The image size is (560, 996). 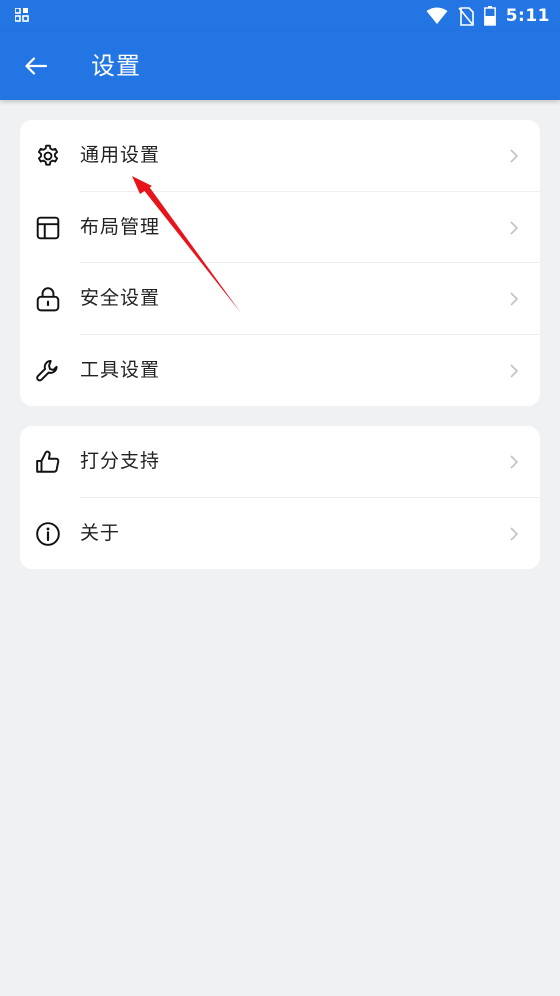 What do you see at coordinates (466, 16) in the screenshot?
I see `no-sim-icon` at bounding box center [466, 16].